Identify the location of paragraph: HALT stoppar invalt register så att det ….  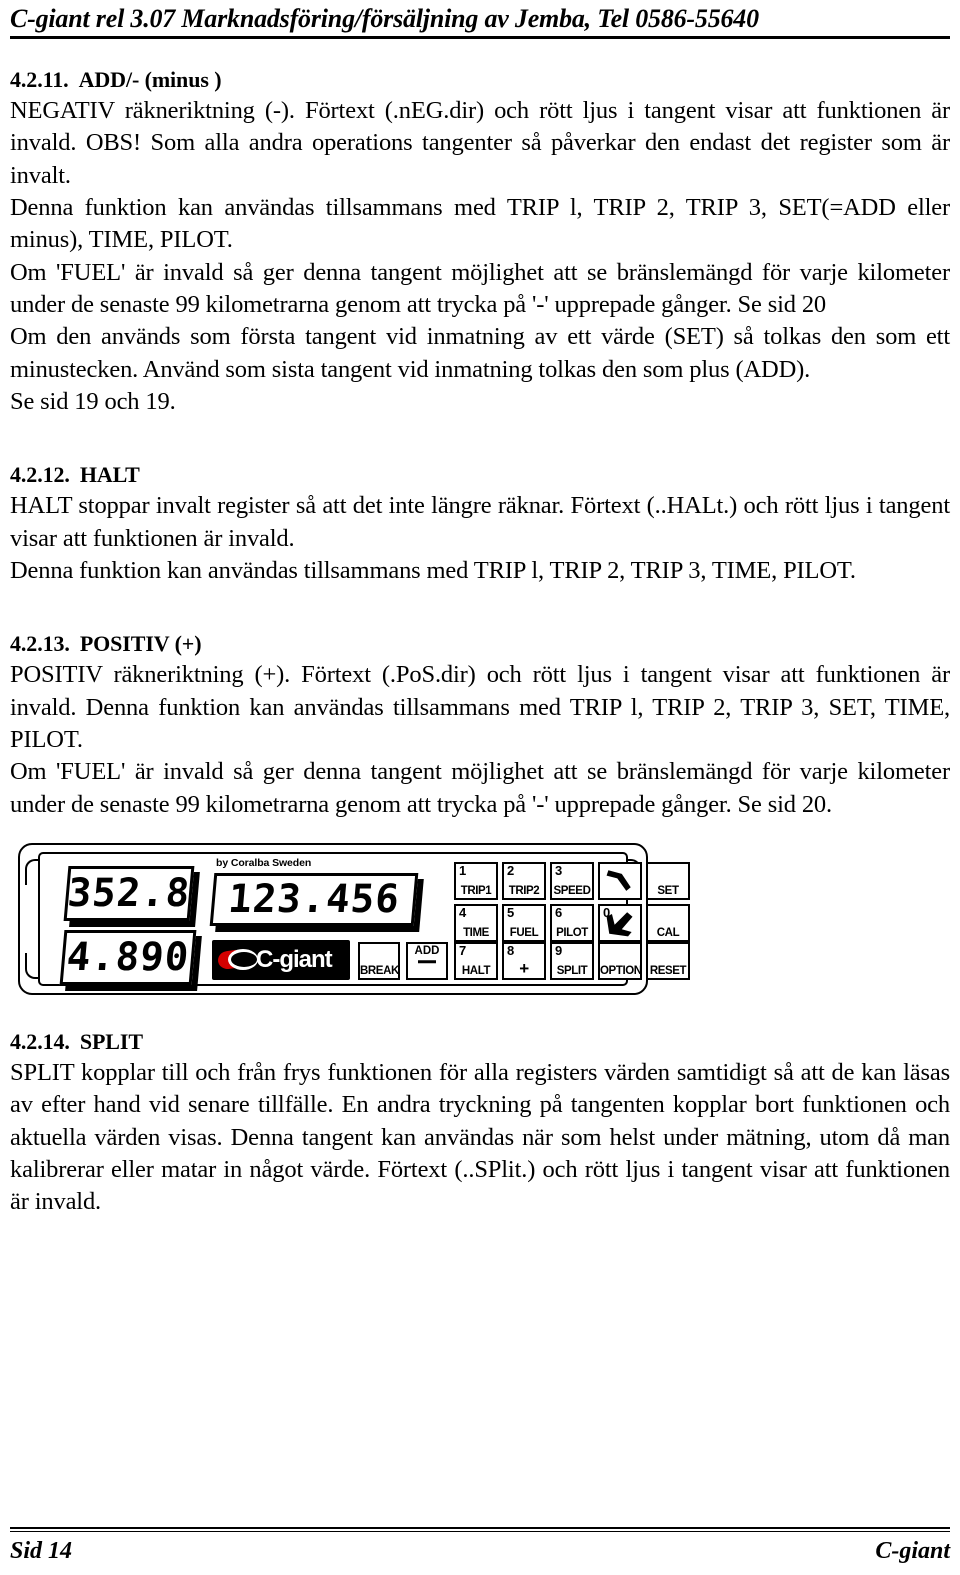
(480, 522).